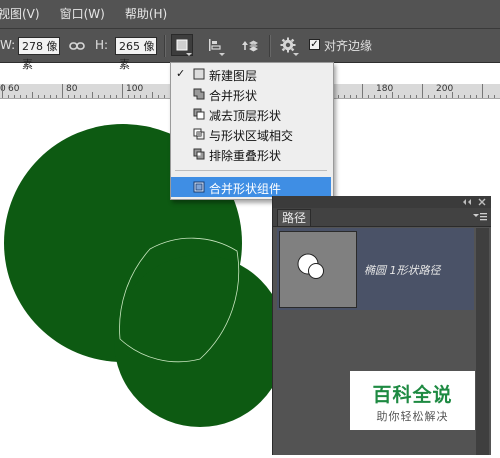 The height and width of the screenshot is (458, 500). I want to click on new-layer-icon, so click(199, 74).